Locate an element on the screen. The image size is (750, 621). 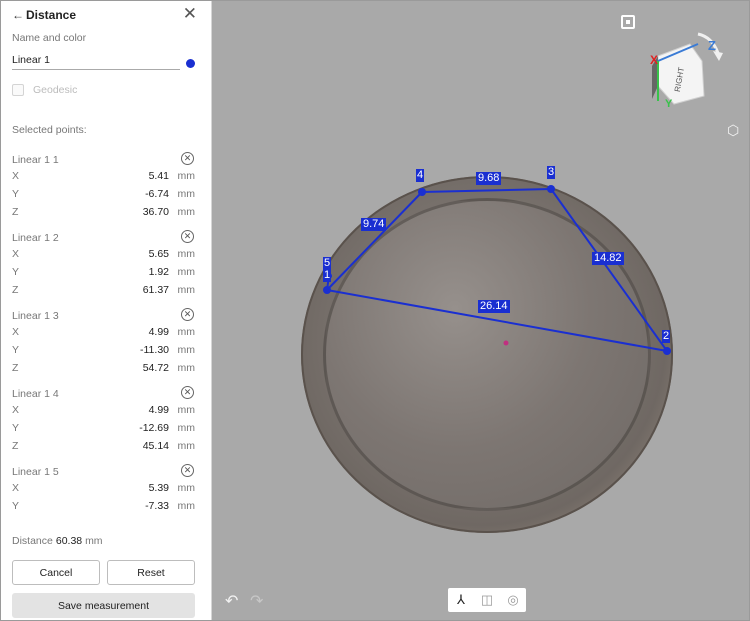
axes-tool-icon: ⅄ is located at coordinates (461, 600).